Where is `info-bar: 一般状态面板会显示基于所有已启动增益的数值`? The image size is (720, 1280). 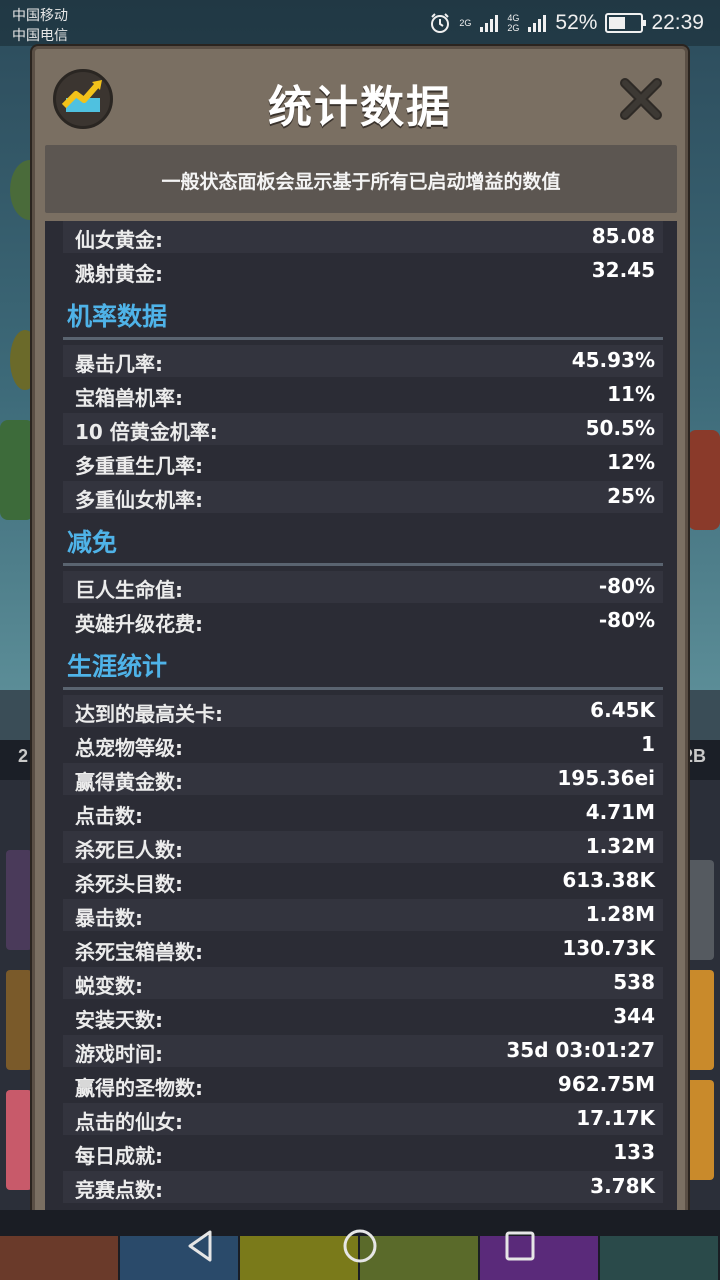 info-bar: 一般状态面板会显示基于所有已启动增益的数值 is located at coordinates (361, 179).